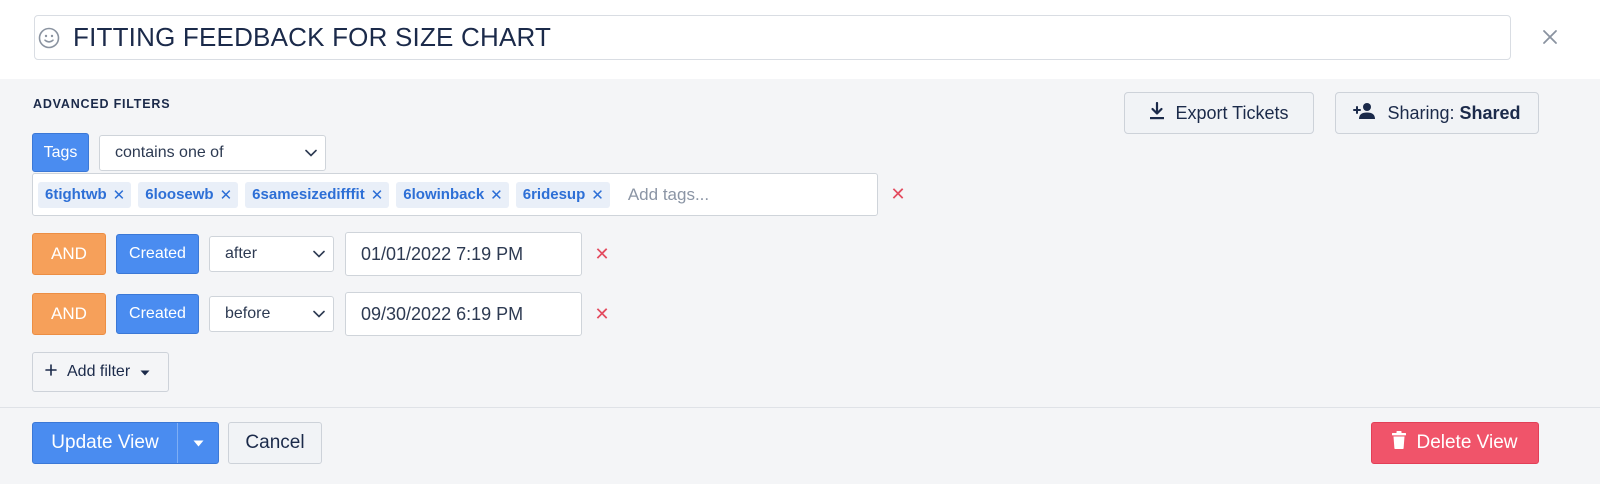 The width and height of the screenshot is (1600, 484). I want to click on view-title: FITTING FEEDBACK FOR SIZE CHART, so click(312, 37).